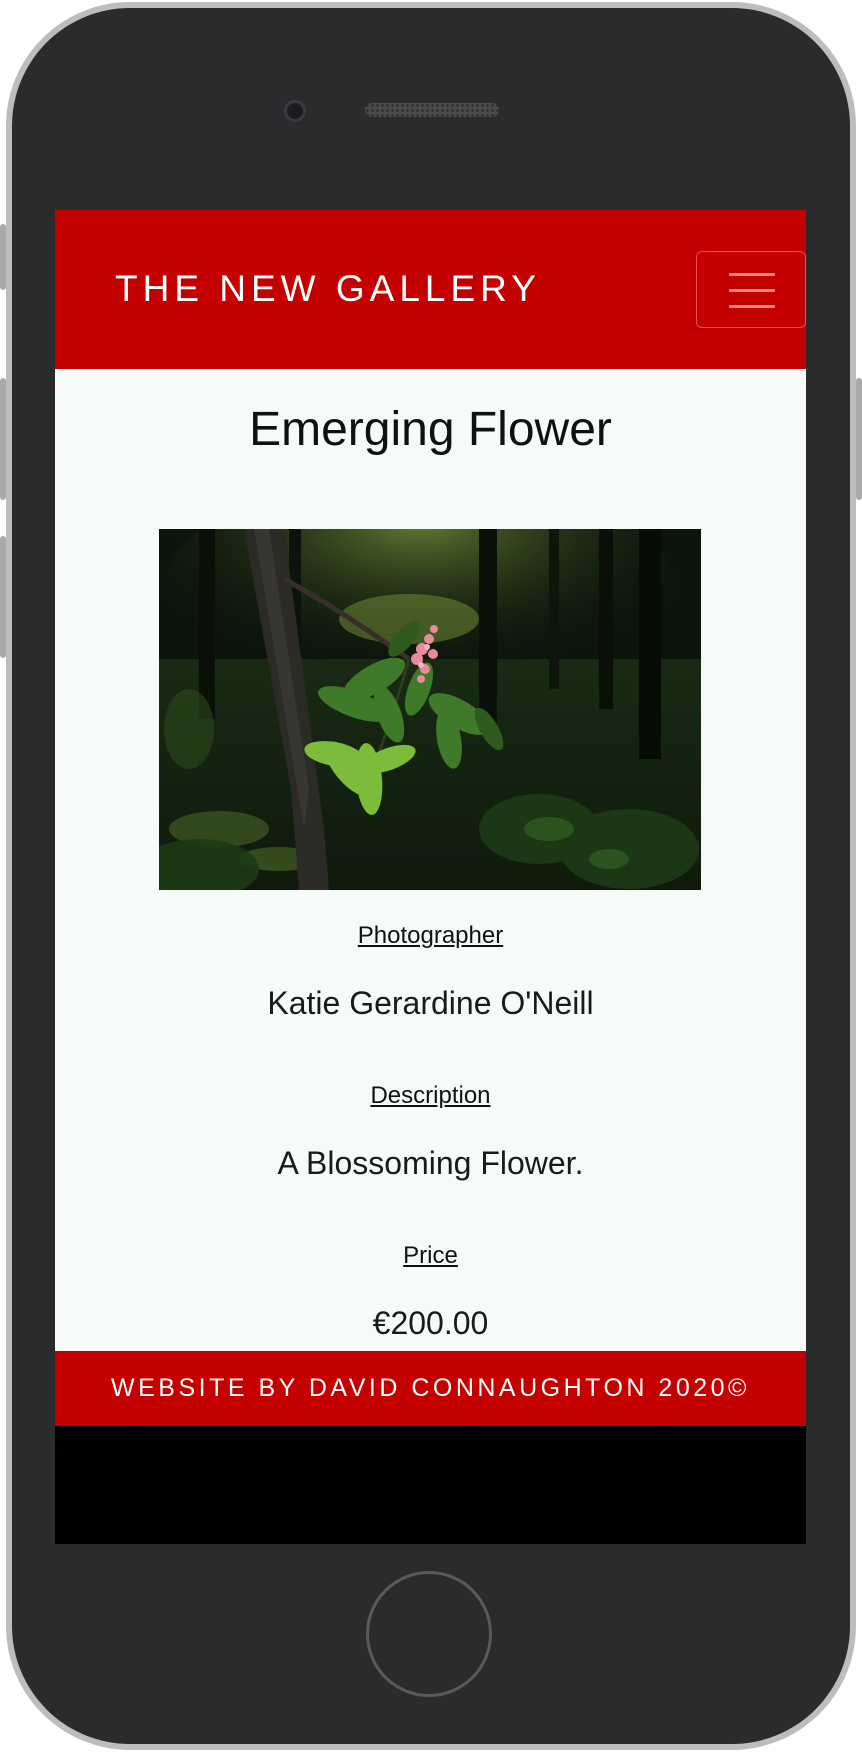 The height and width of the screenshot is (1754, 862). What do you see at coordinates (430, 1163) in the screenshot?
I see `description-text: A Blossoming Flower.` at bounding box center [430, 1163].